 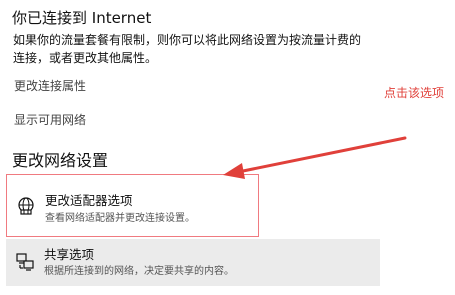 I want to click on adapter-option-description: 查看网络适配器并更改连接设置。, so click(x=120, y=218).